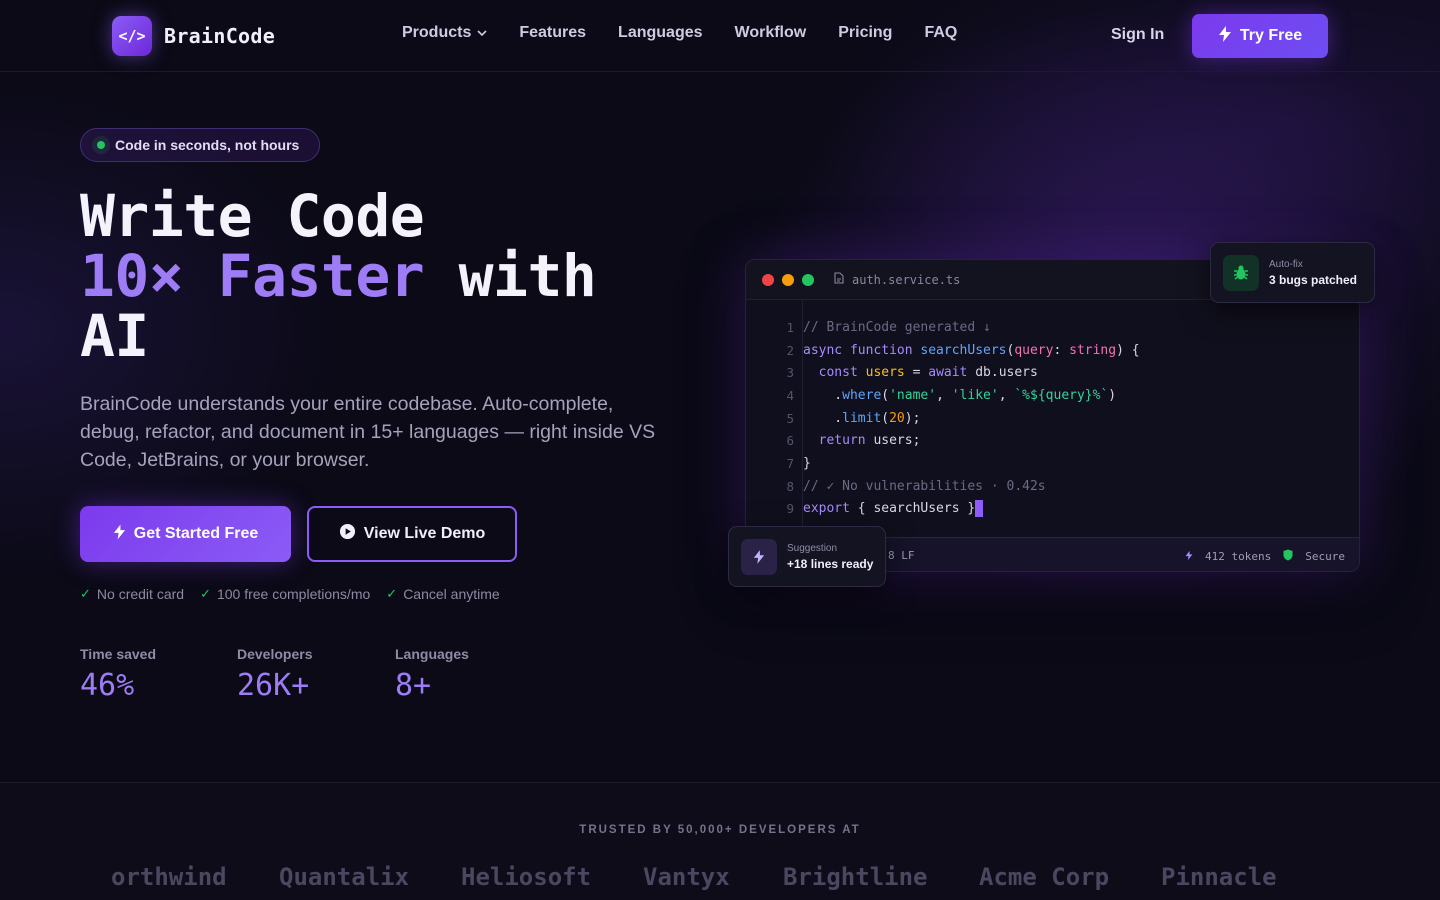 The width and height of the screenshot is (1440, 900). I want to click on check-item: ✓ Cancel anytime, so click(442, 594).